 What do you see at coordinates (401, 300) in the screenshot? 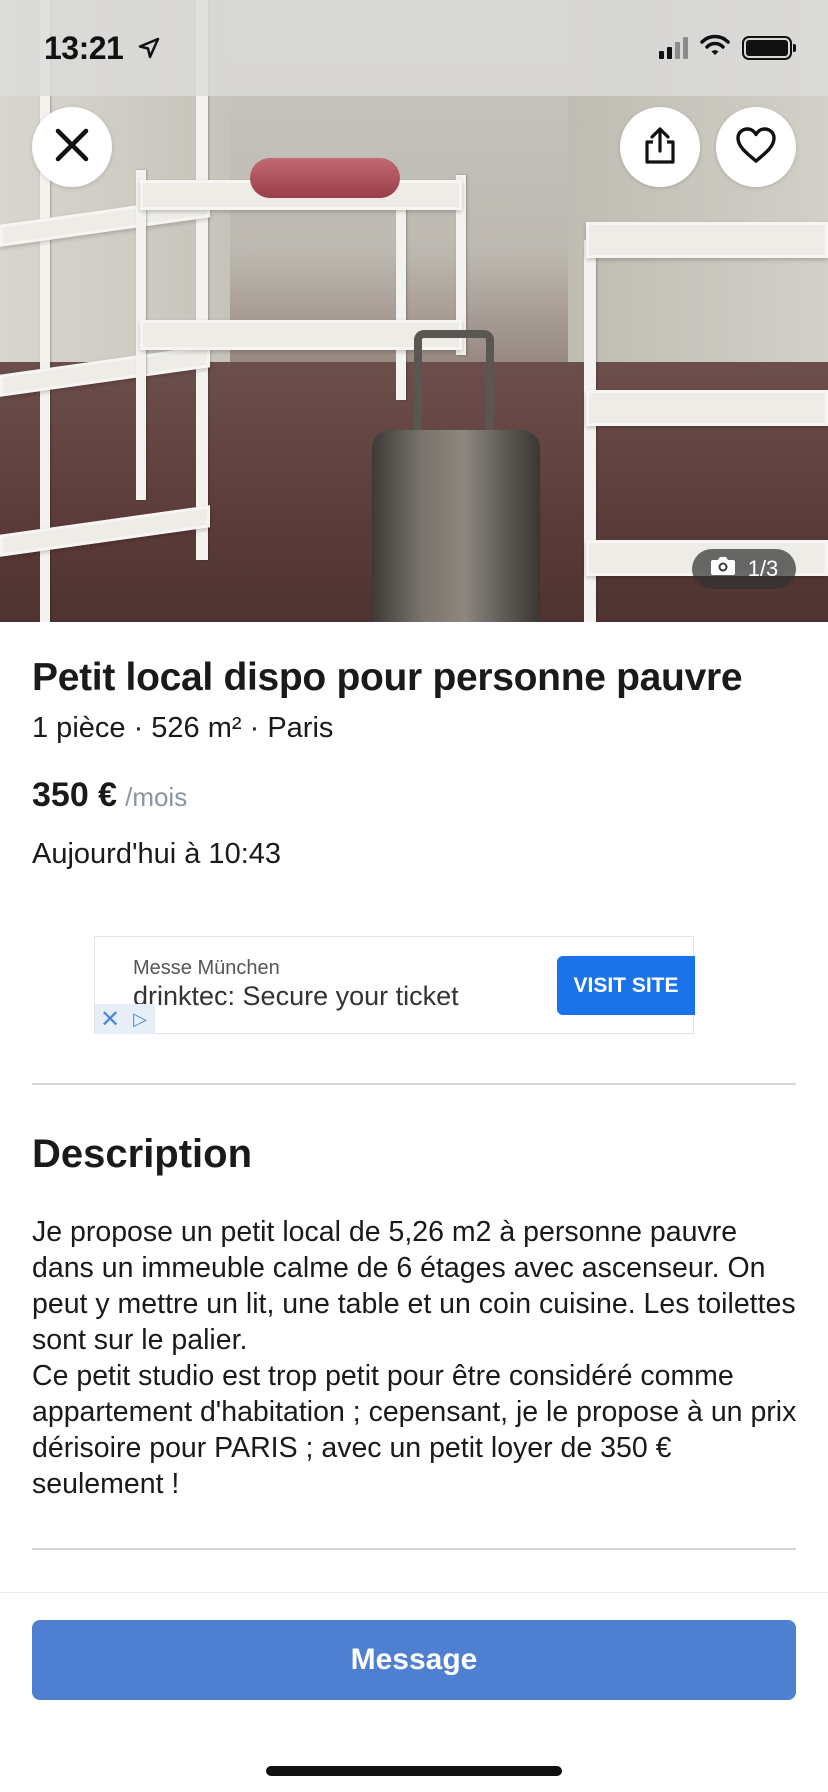
I see `shelf-post` at bounding box center [401, 300].